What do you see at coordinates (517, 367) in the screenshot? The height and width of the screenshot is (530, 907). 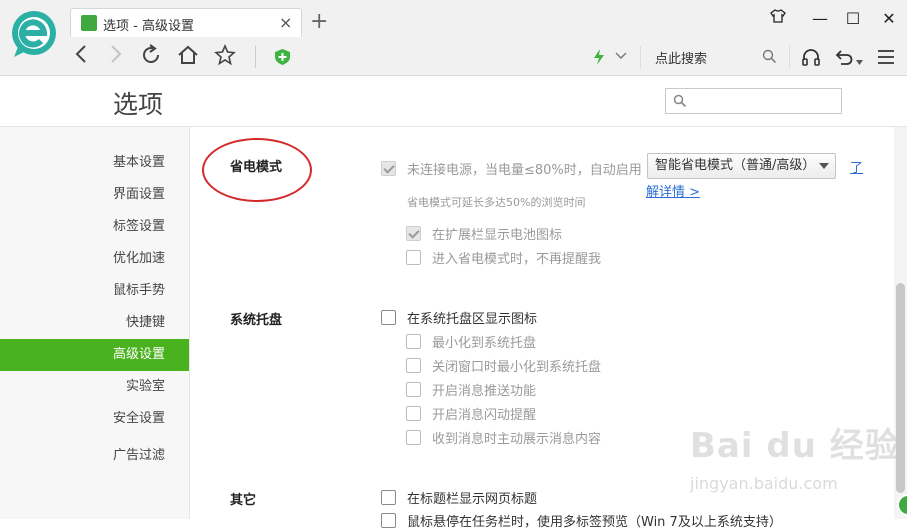 I see `close-to-tray-label: 关闭窗口时最小化到系统托盘` at bounding box center [517, 367].